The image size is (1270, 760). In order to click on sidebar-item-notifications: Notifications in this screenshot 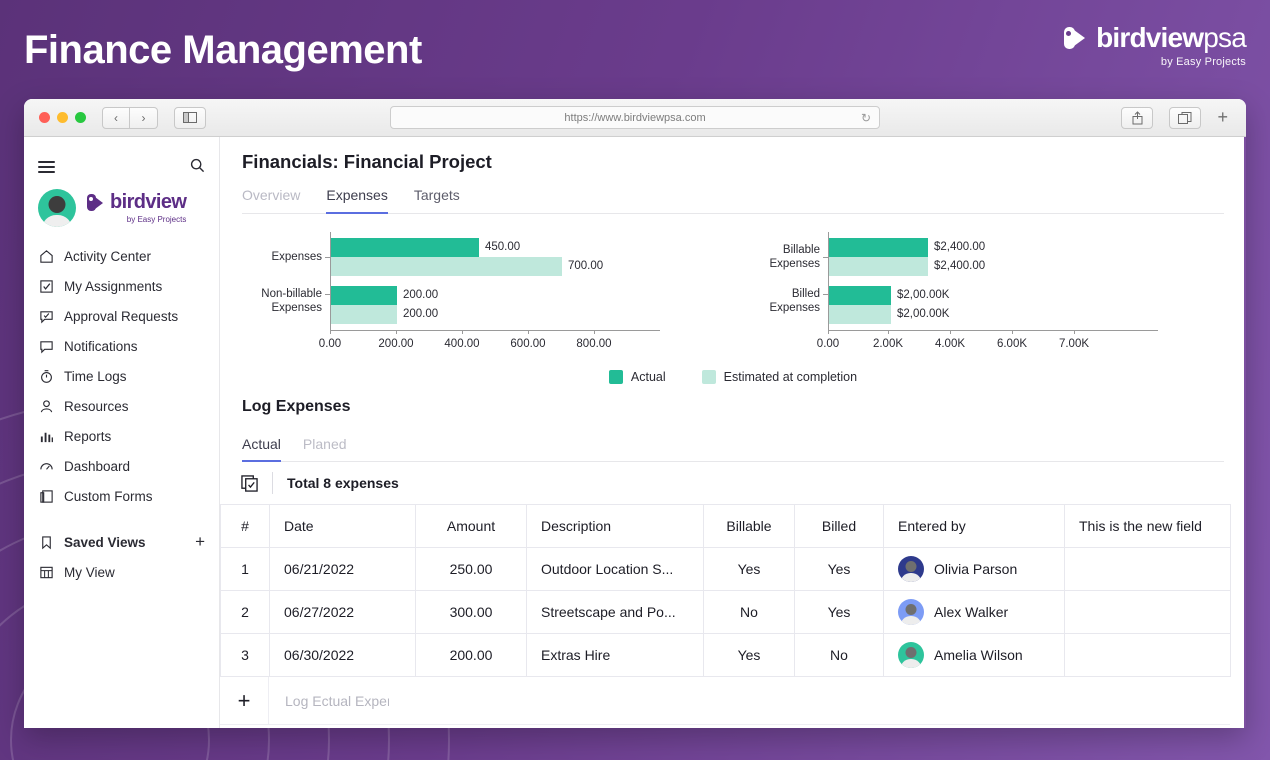, I will do `click(121, 346)`.